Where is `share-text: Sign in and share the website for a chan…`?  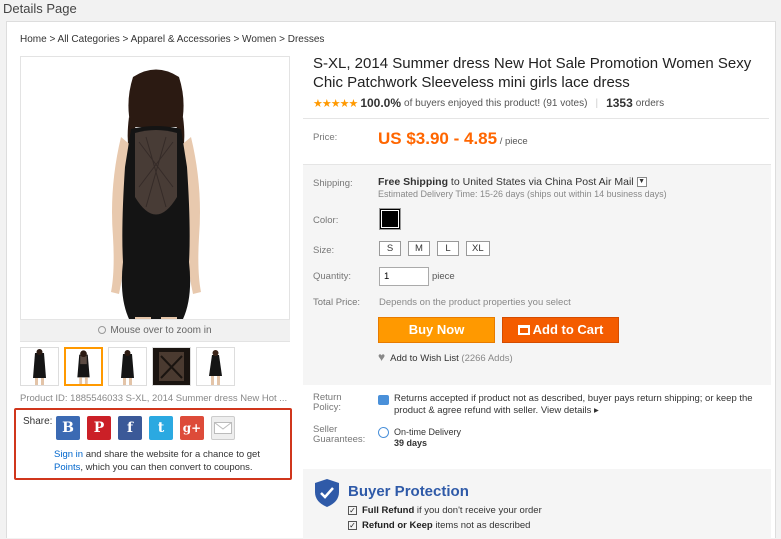
share-text: Sign in and share the website for a chan… is located at coordinates (171, 461).